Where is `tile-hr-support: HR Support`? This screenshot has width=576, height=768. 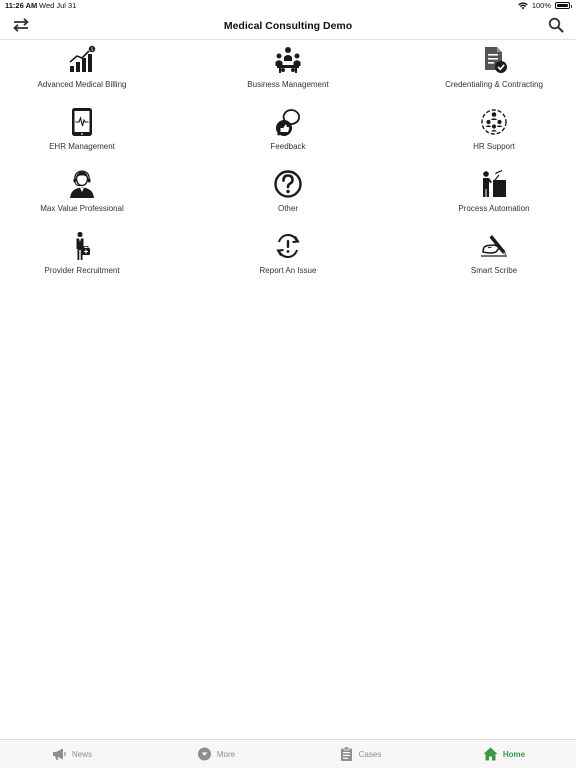 tile-hr-support: HR Support is located at coordinates (494, 135).